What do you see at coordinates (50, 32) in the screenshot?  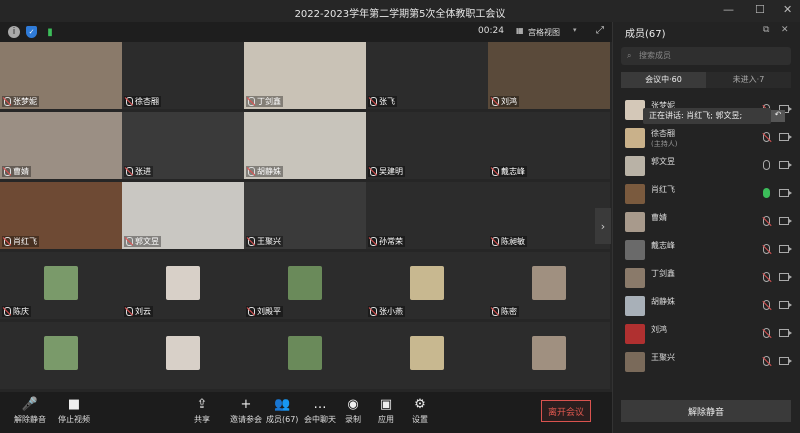 I see `signal-icon: ▮` at bounding box center [50, 32].